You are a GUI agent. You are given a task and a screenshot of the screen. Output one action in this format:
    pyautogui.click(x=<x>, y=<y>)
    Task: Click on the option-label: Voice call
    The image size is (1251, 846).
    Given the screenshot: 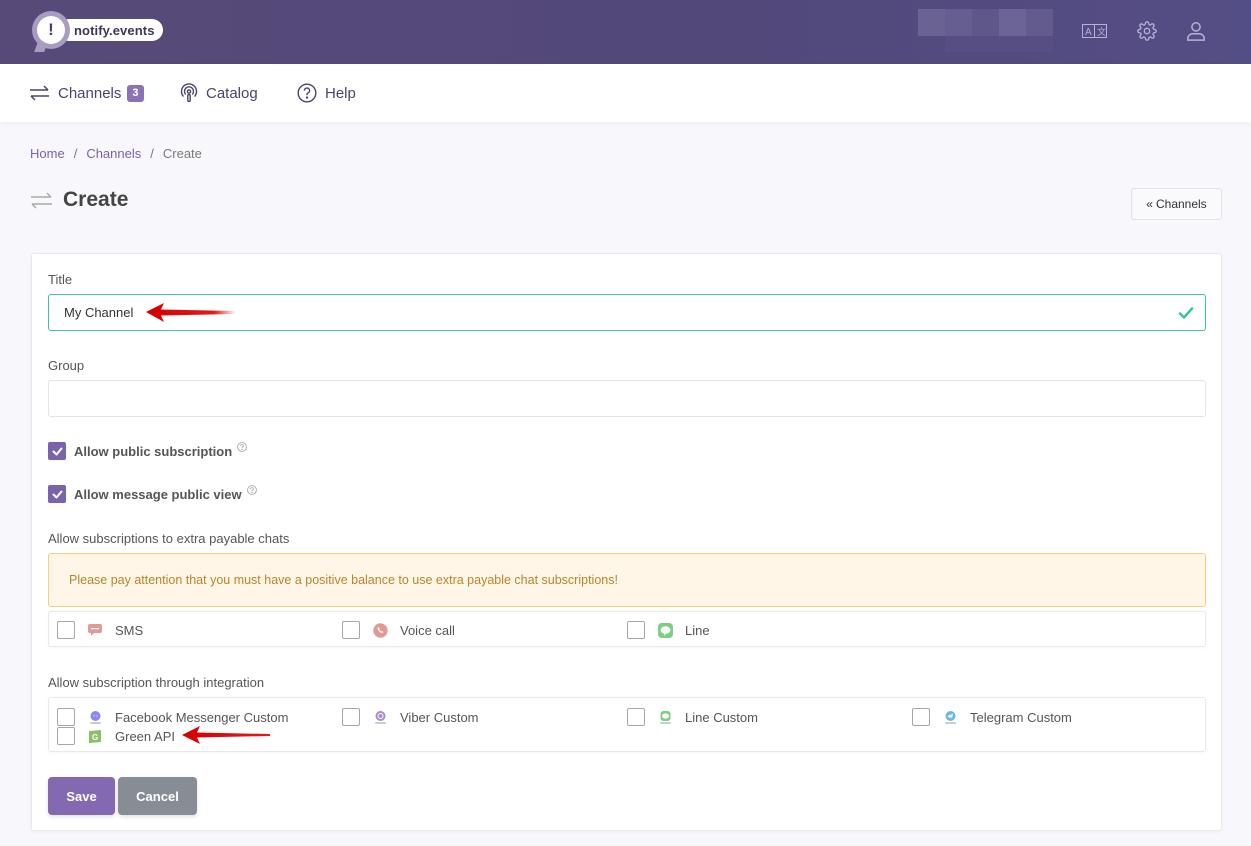 What is the action you would take?
    pyautogui.click(x=427, y=630)
    